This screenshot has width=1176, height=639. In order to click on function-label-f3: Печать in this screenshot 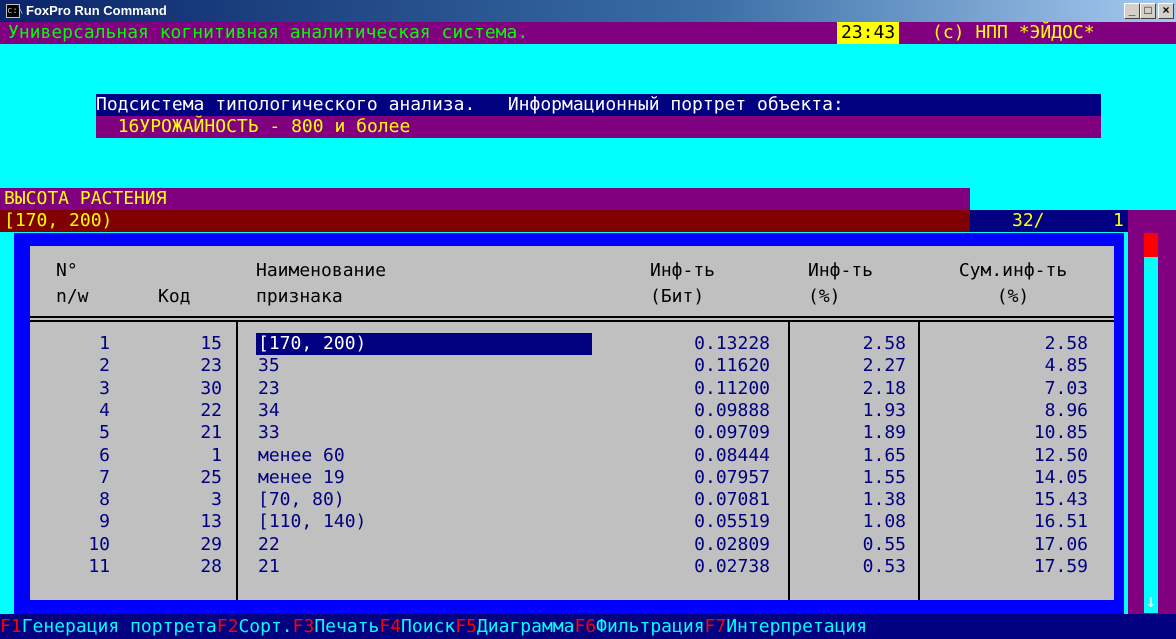, I will do `click(346, 626)`.